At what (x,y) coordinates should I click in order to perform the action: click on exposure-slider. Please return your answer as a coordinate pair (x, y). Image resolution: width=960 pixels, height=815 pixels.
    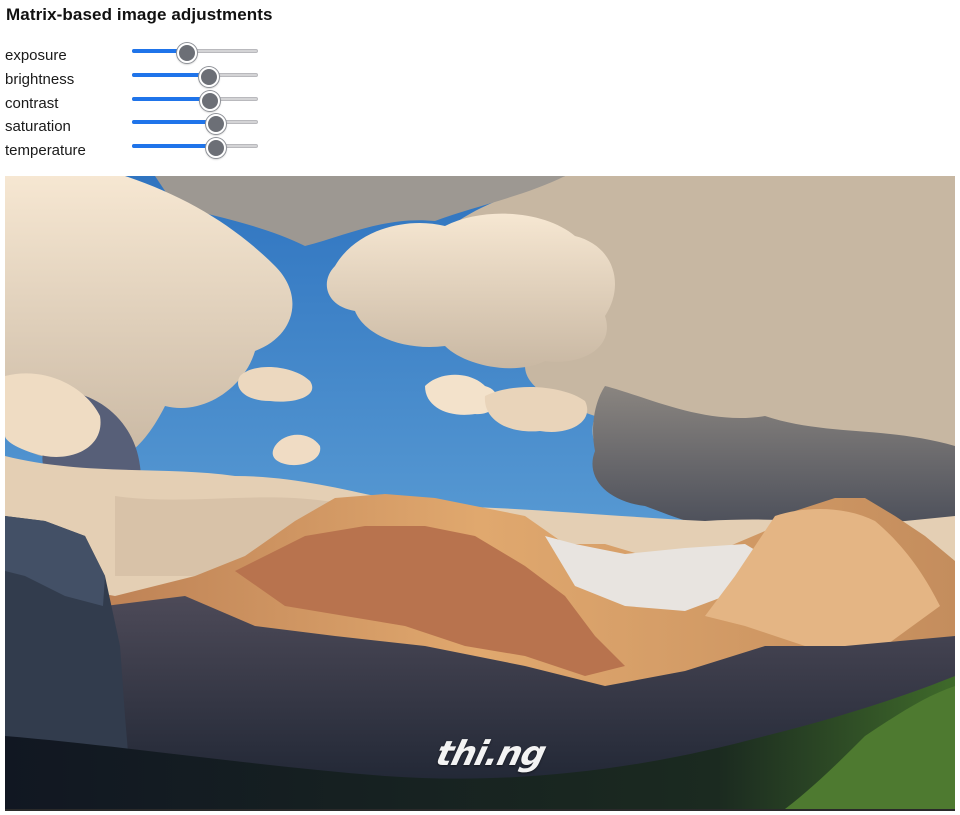
    Looking at the image, I should click on (195, 53).